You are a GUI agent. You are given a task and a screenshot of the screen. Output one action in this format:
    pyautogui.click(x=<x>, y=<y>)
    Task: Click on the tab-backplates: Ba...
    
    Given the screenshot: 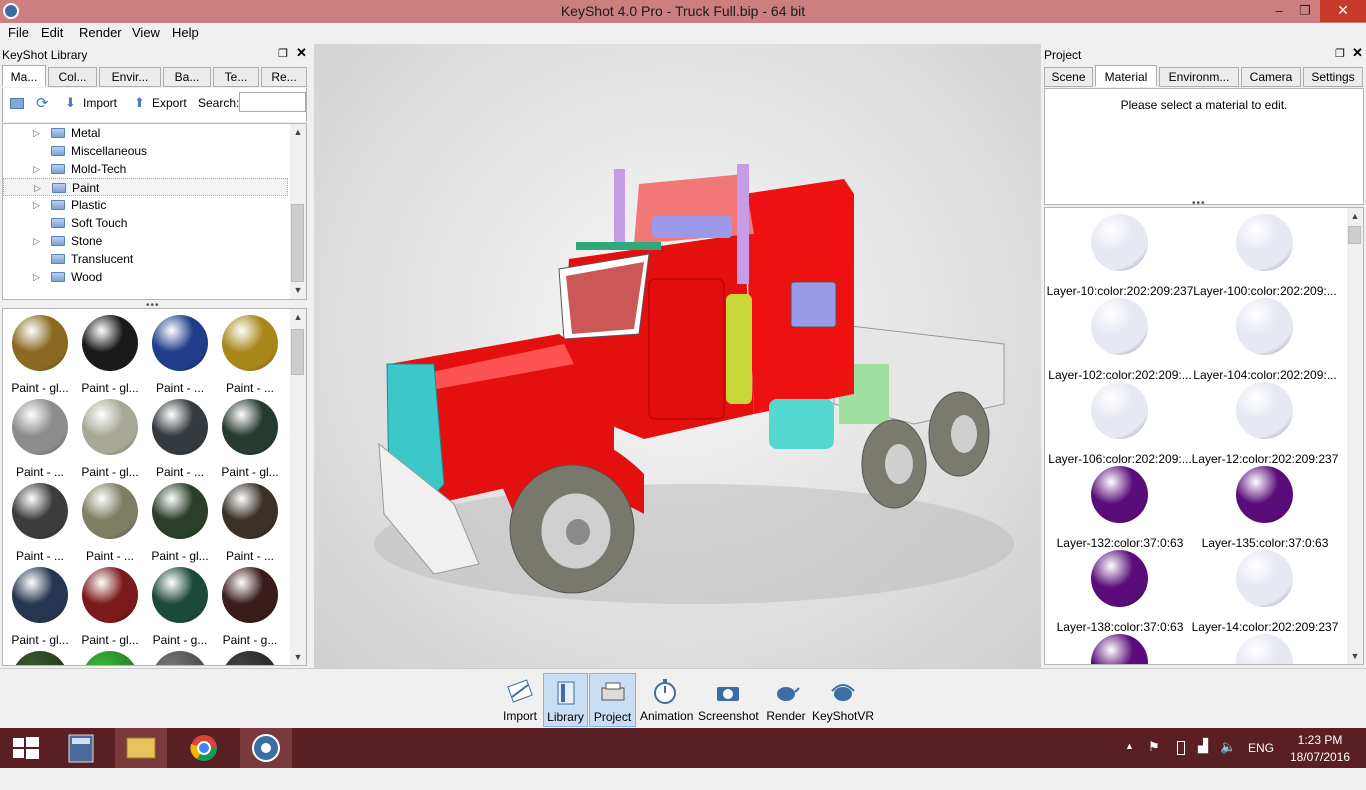 What is the action you would take?
    pyautogui.click(x=187, y=77)
    